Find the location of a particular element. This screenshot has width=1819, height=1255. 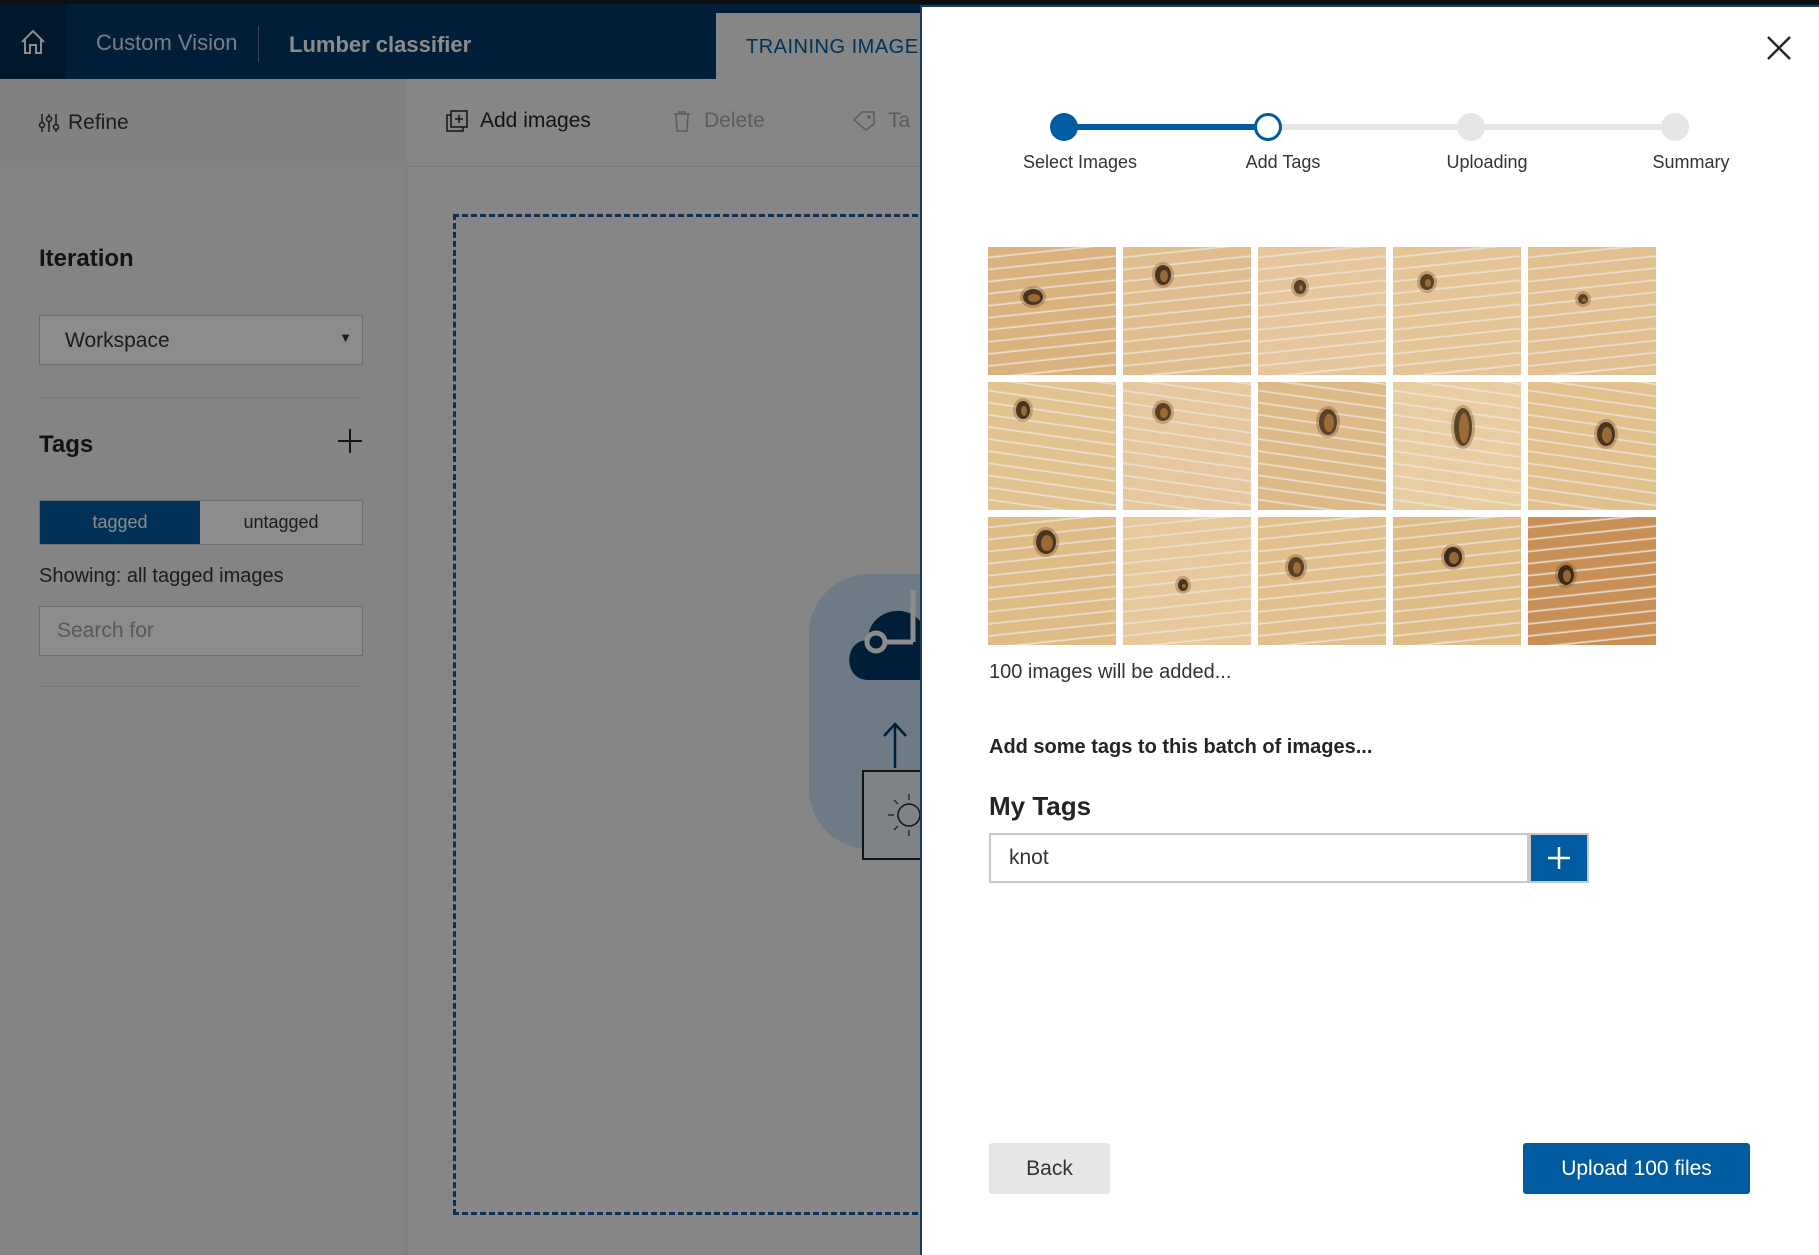

step-dot-summary is located at coordinates (1675, 127).